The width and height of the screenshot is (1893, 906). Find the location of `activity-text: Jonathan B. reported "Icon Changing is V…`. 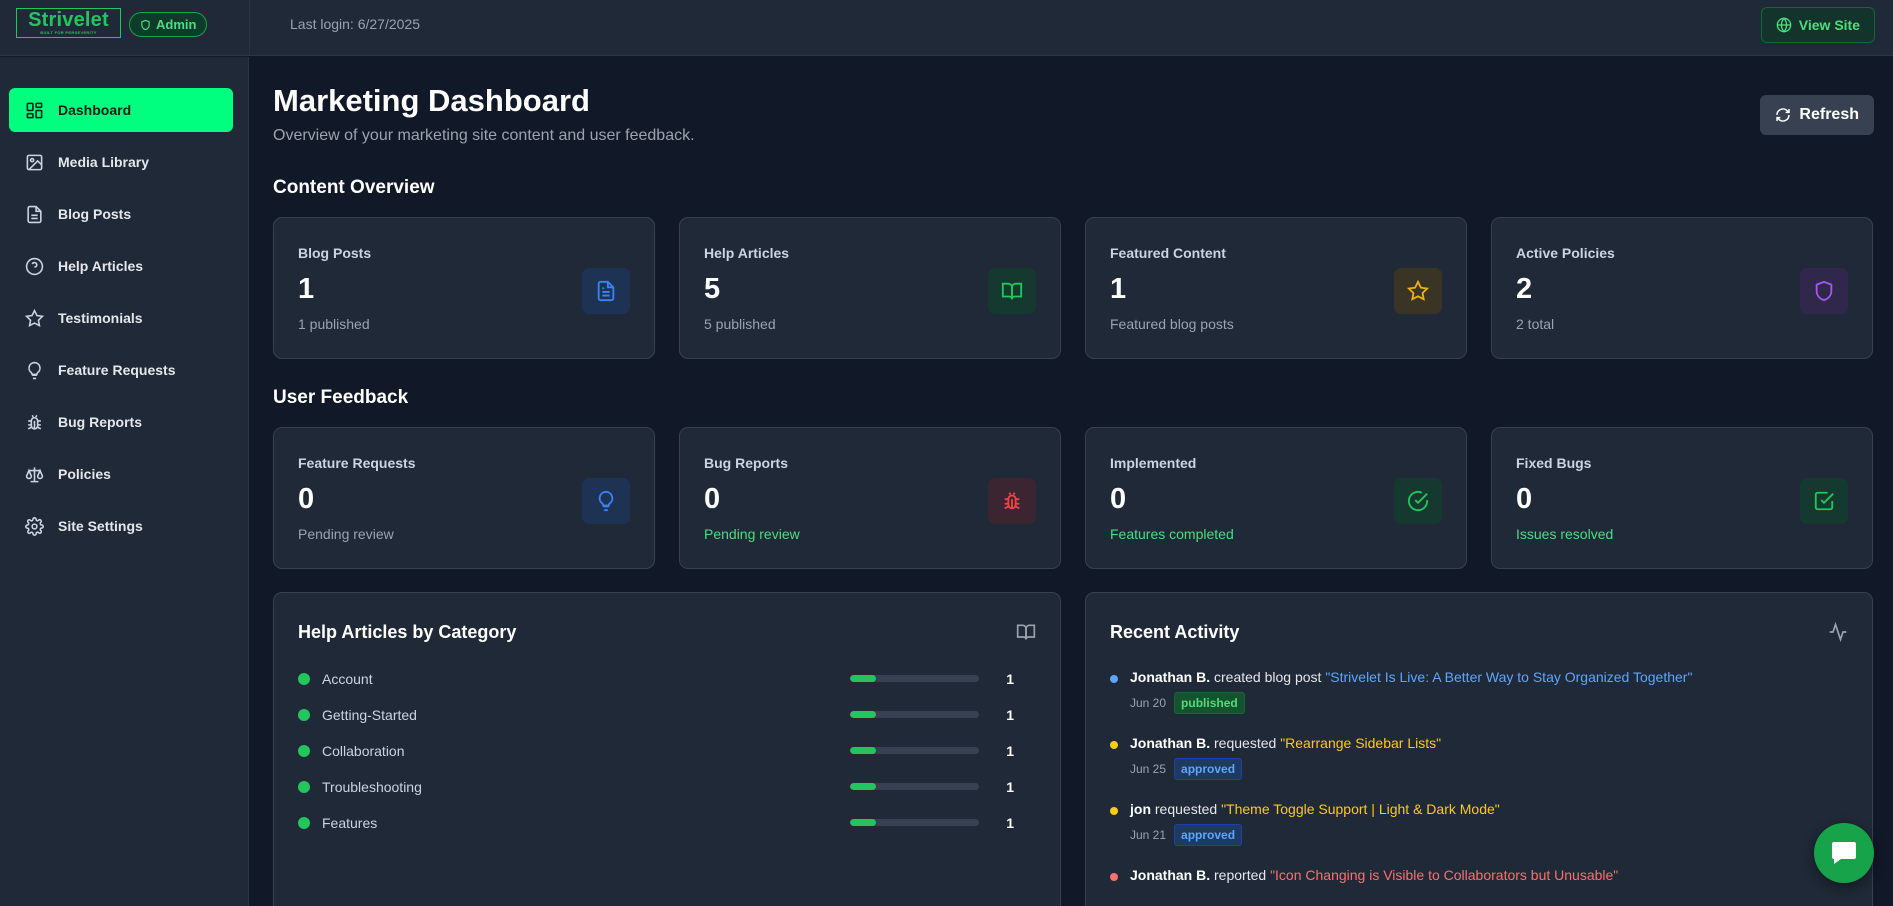

activity-text: Jonathan B. reported "Icon Changing is V… is located at coordinates (1374, 875).